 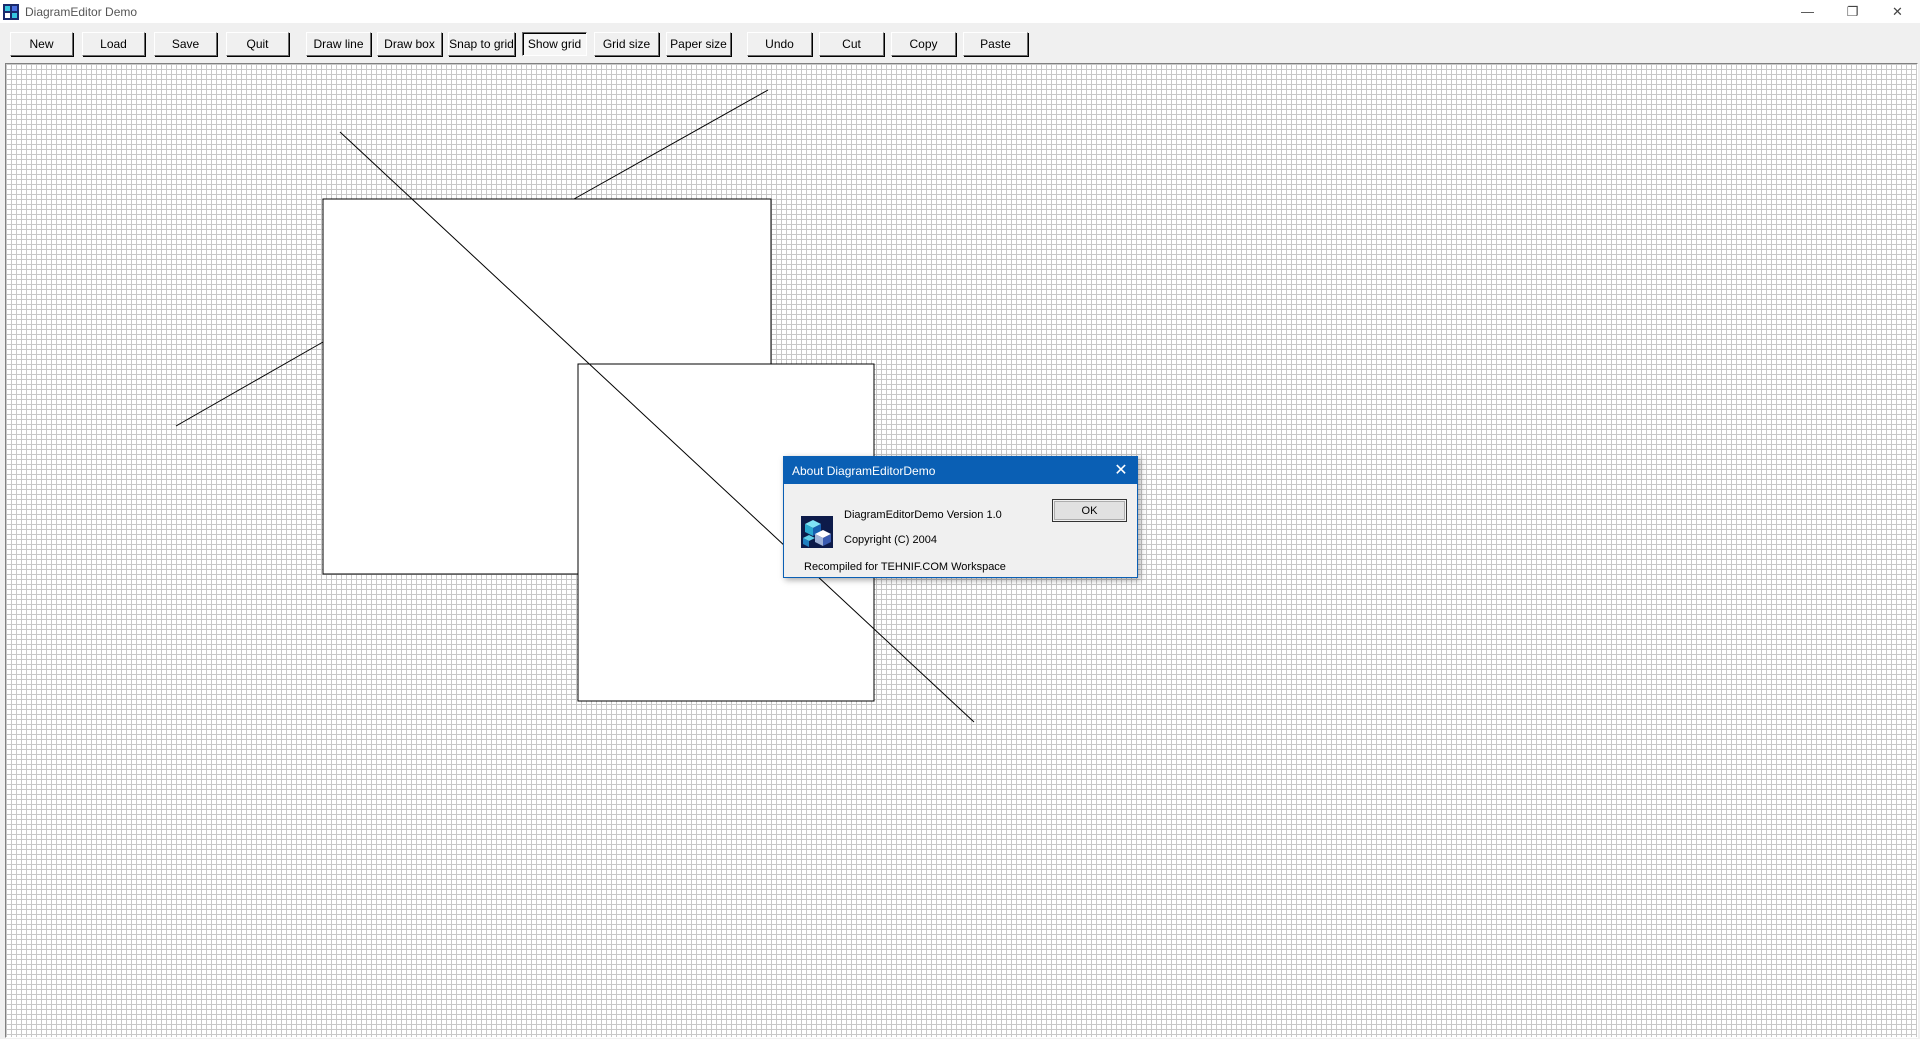 What do you see at coordinates (923, 44) in the screenshot?
I see `copy-button: Copy` at bounding box center [923, 44].